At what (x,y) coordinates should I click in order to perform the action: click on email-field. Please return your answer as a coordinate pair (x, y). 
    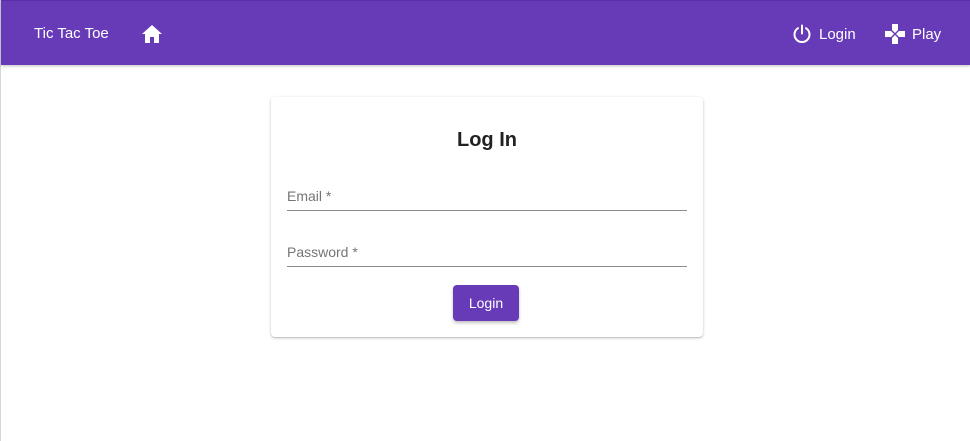
    Looking at the image, I should click on (487, 195).